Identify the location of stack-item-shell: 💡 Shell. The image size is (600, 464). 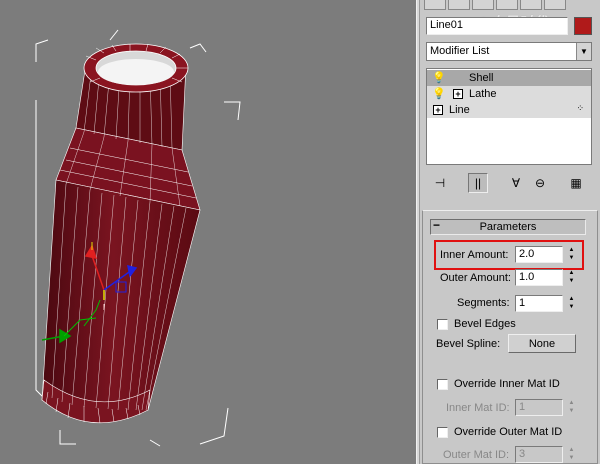
(509, 78).